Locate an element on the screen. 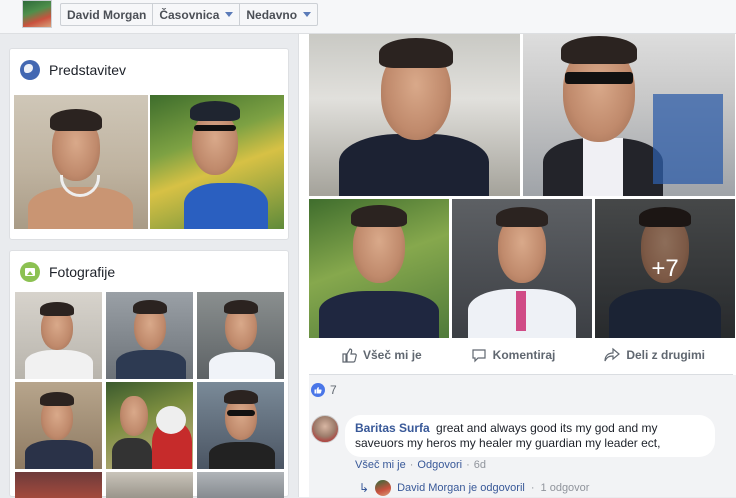  photo-icon is located at coordinates (30, 272).